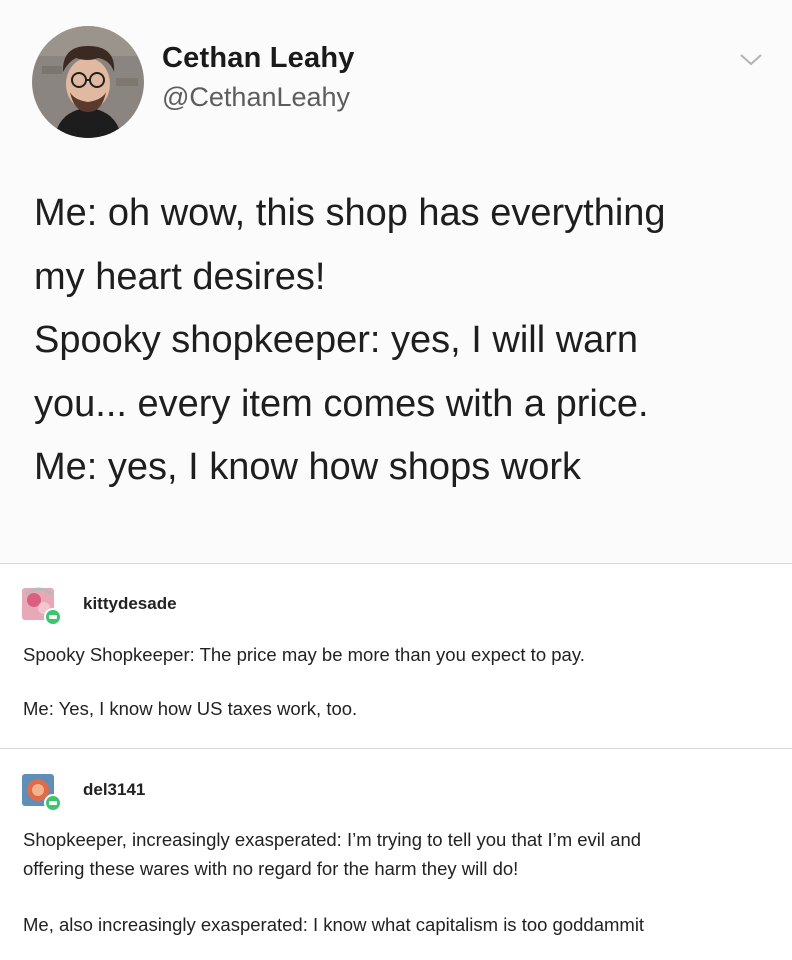  What do you see at coordinates (393, 708) in the screenshot?
I see `reply-text: Me: Yes, I know how US taxes work, too.` at bounding box center [393, 708].